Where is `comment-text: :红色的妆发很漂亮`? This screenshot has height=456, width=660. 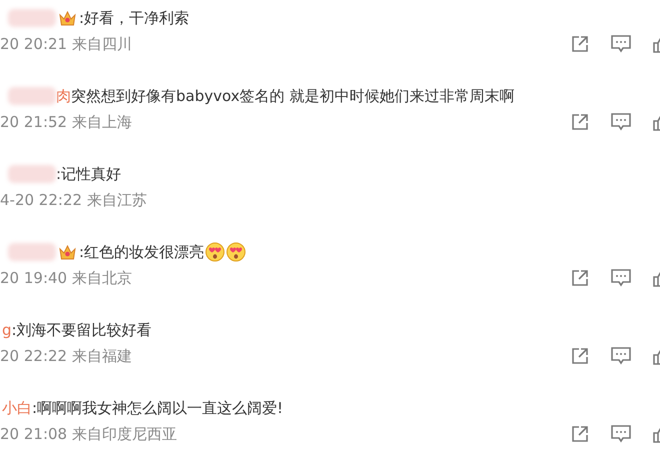 comment-text: :红色的妆发很漂亮 is located at coordinates (141, 252).